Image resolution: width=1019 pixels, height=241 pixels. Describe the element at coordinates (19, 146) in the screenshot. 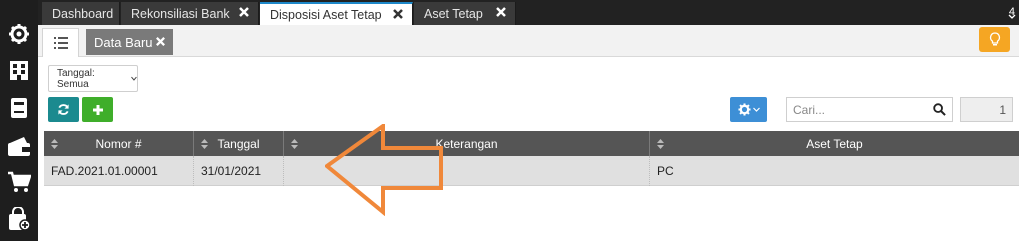

I see `wallet-icon` at that location.